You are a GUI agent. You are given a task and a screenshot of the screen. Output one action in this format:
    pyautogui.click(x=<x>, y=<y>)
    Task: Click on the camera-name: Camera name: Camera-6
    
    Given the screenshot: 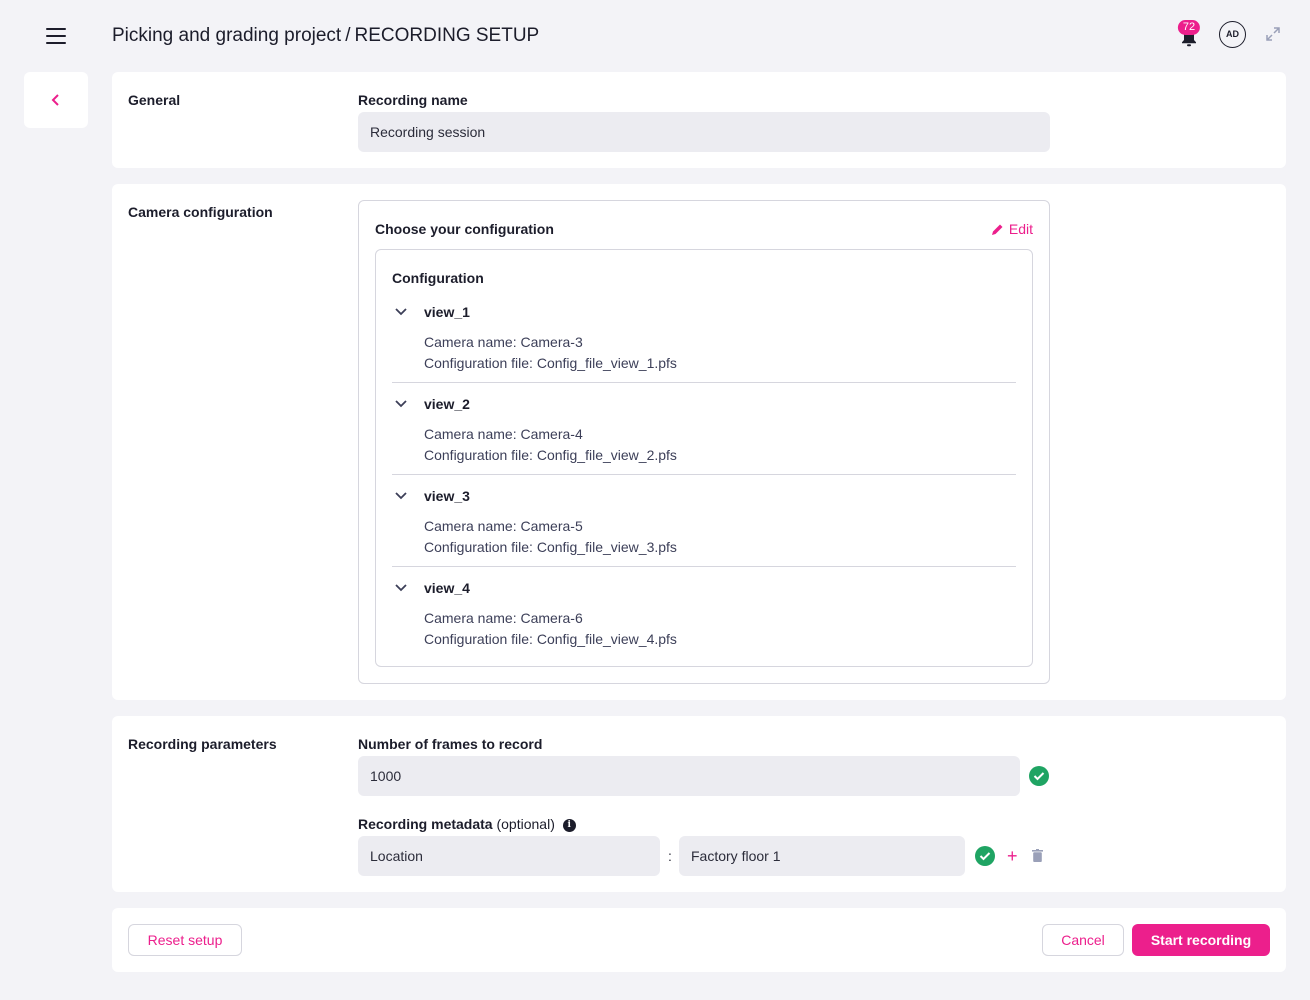 What is the action you would take?
    pyautogui.click(x=503, y=618)
    